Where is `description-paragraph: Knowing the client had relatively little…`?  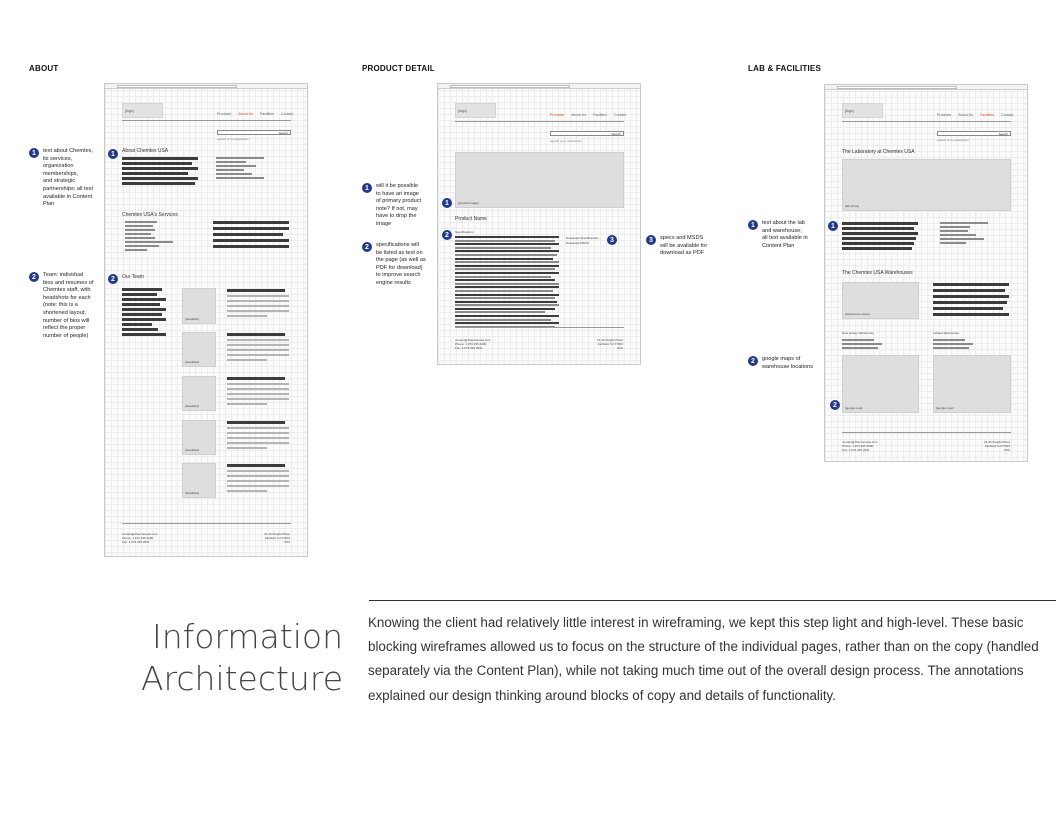
description-paragraph: Knowing the client had relatively little… is located at coordinates (703, 659).